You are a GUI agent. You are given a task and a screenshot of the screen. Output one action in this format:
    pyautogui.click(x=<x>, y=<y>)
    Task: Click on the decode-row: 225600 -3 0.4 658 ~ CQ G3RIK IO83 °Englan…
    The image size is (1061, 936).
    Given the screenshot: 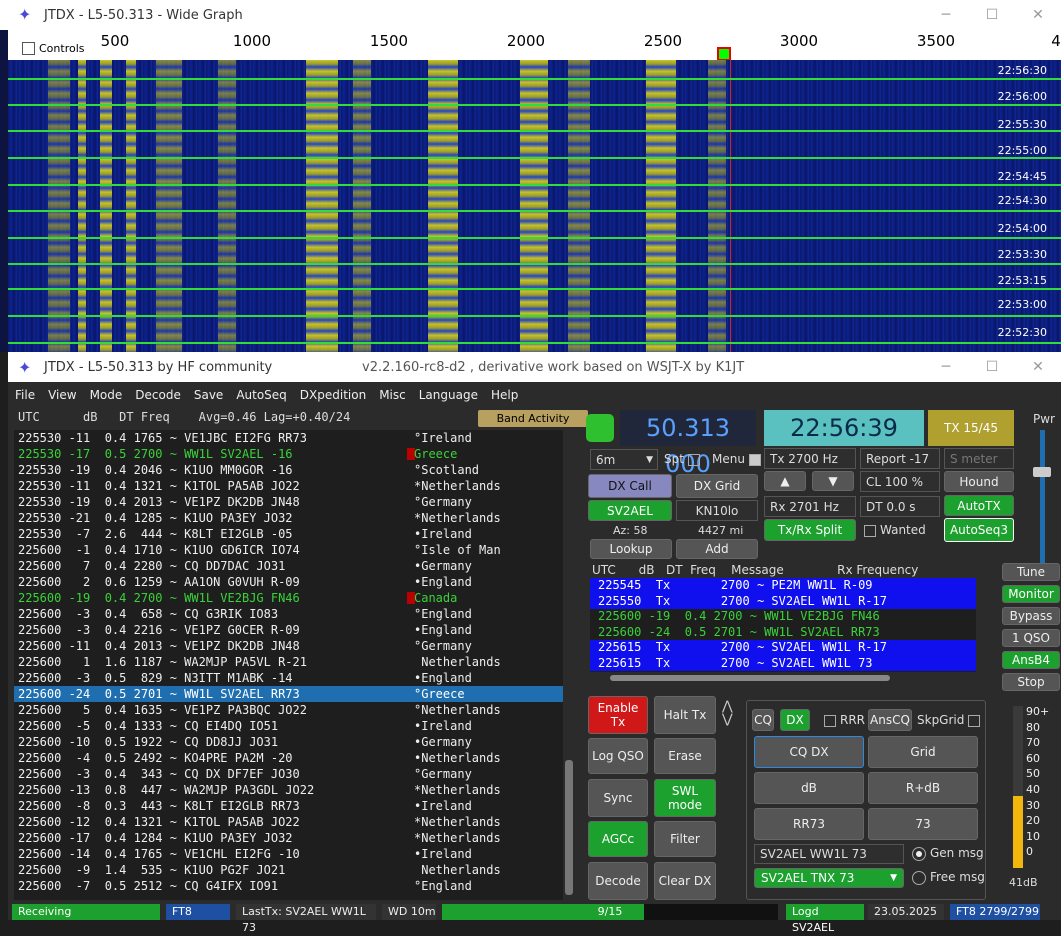 What is the action you would take?
    pyautogui.click(x=289, y=614)
    